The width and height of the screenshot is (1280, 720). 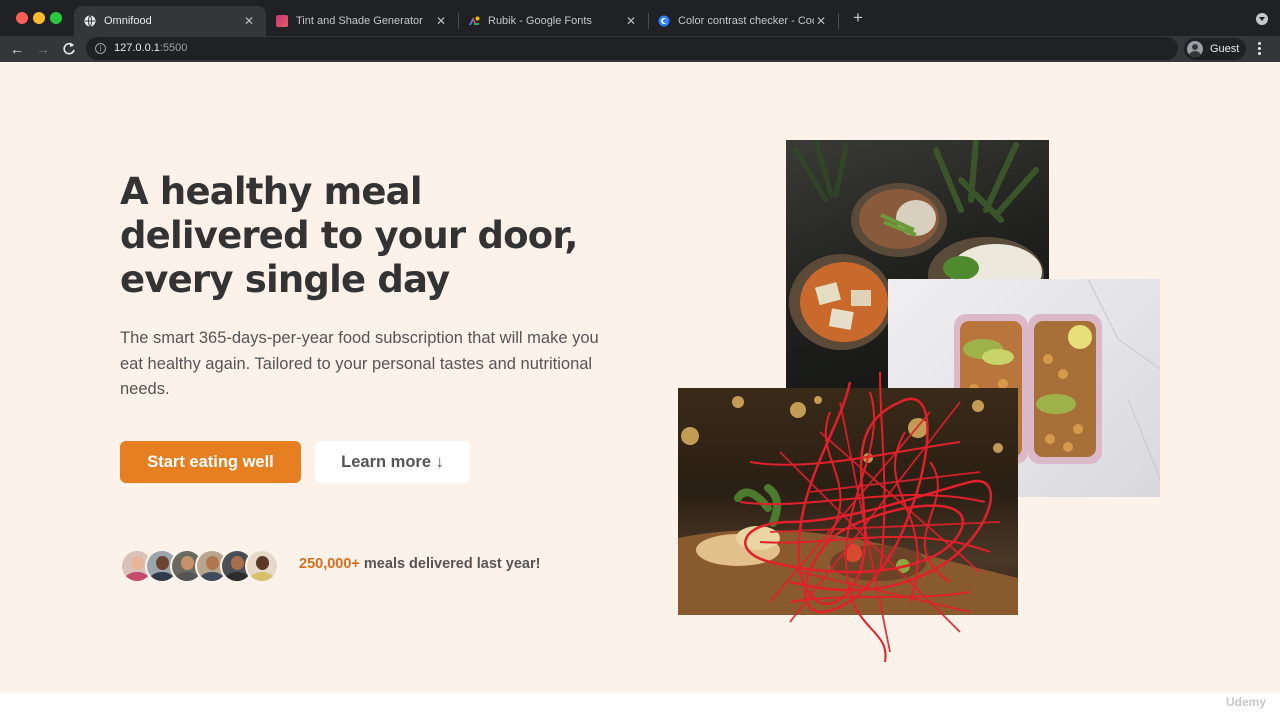 I want to click on tab-rubik-google-fonts: Rubik - Google Fonts ✕, so click(x=553, y=21).